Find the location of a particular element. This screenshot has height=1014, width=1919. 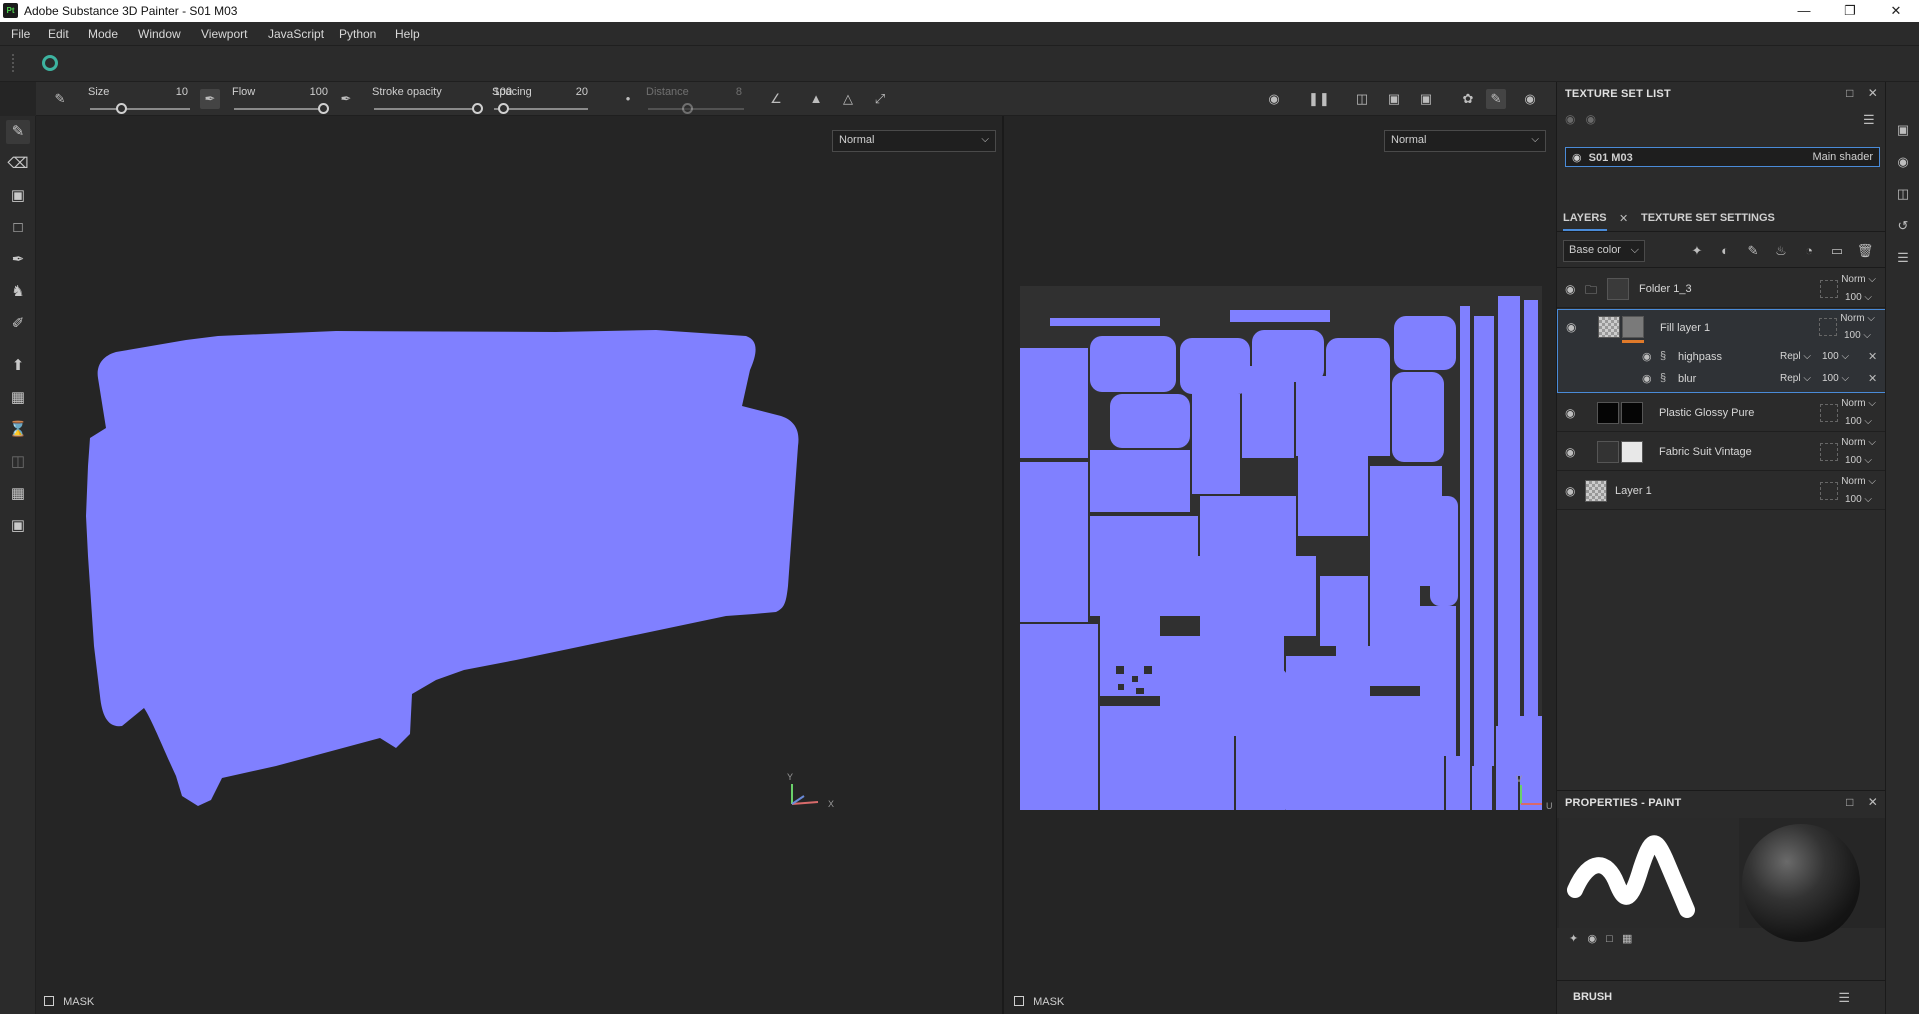

flow-value: 100 is located at coordinates (313, 92).